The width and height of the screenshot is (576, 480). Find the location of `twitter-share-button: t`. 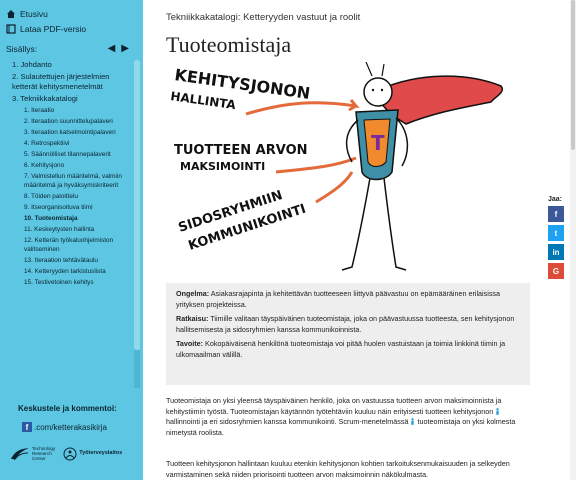

twitter-share-button: t is located at coordinates (556, 233).